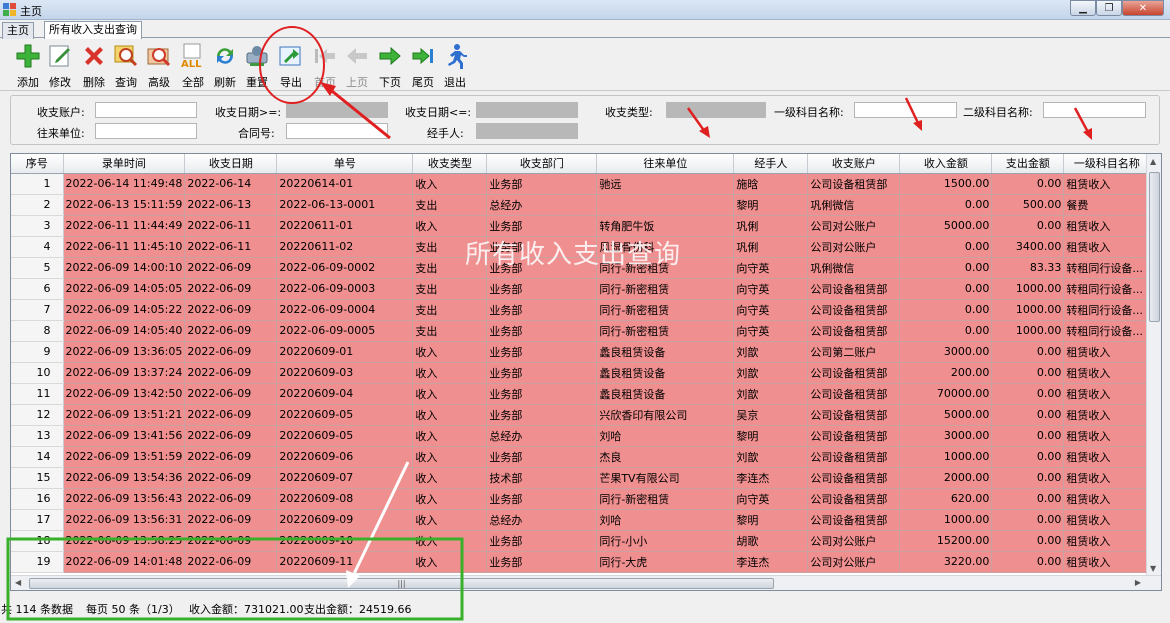 The image size is (1170, 623). I want to click on table-cell: 巩俐, so click(771, 247).